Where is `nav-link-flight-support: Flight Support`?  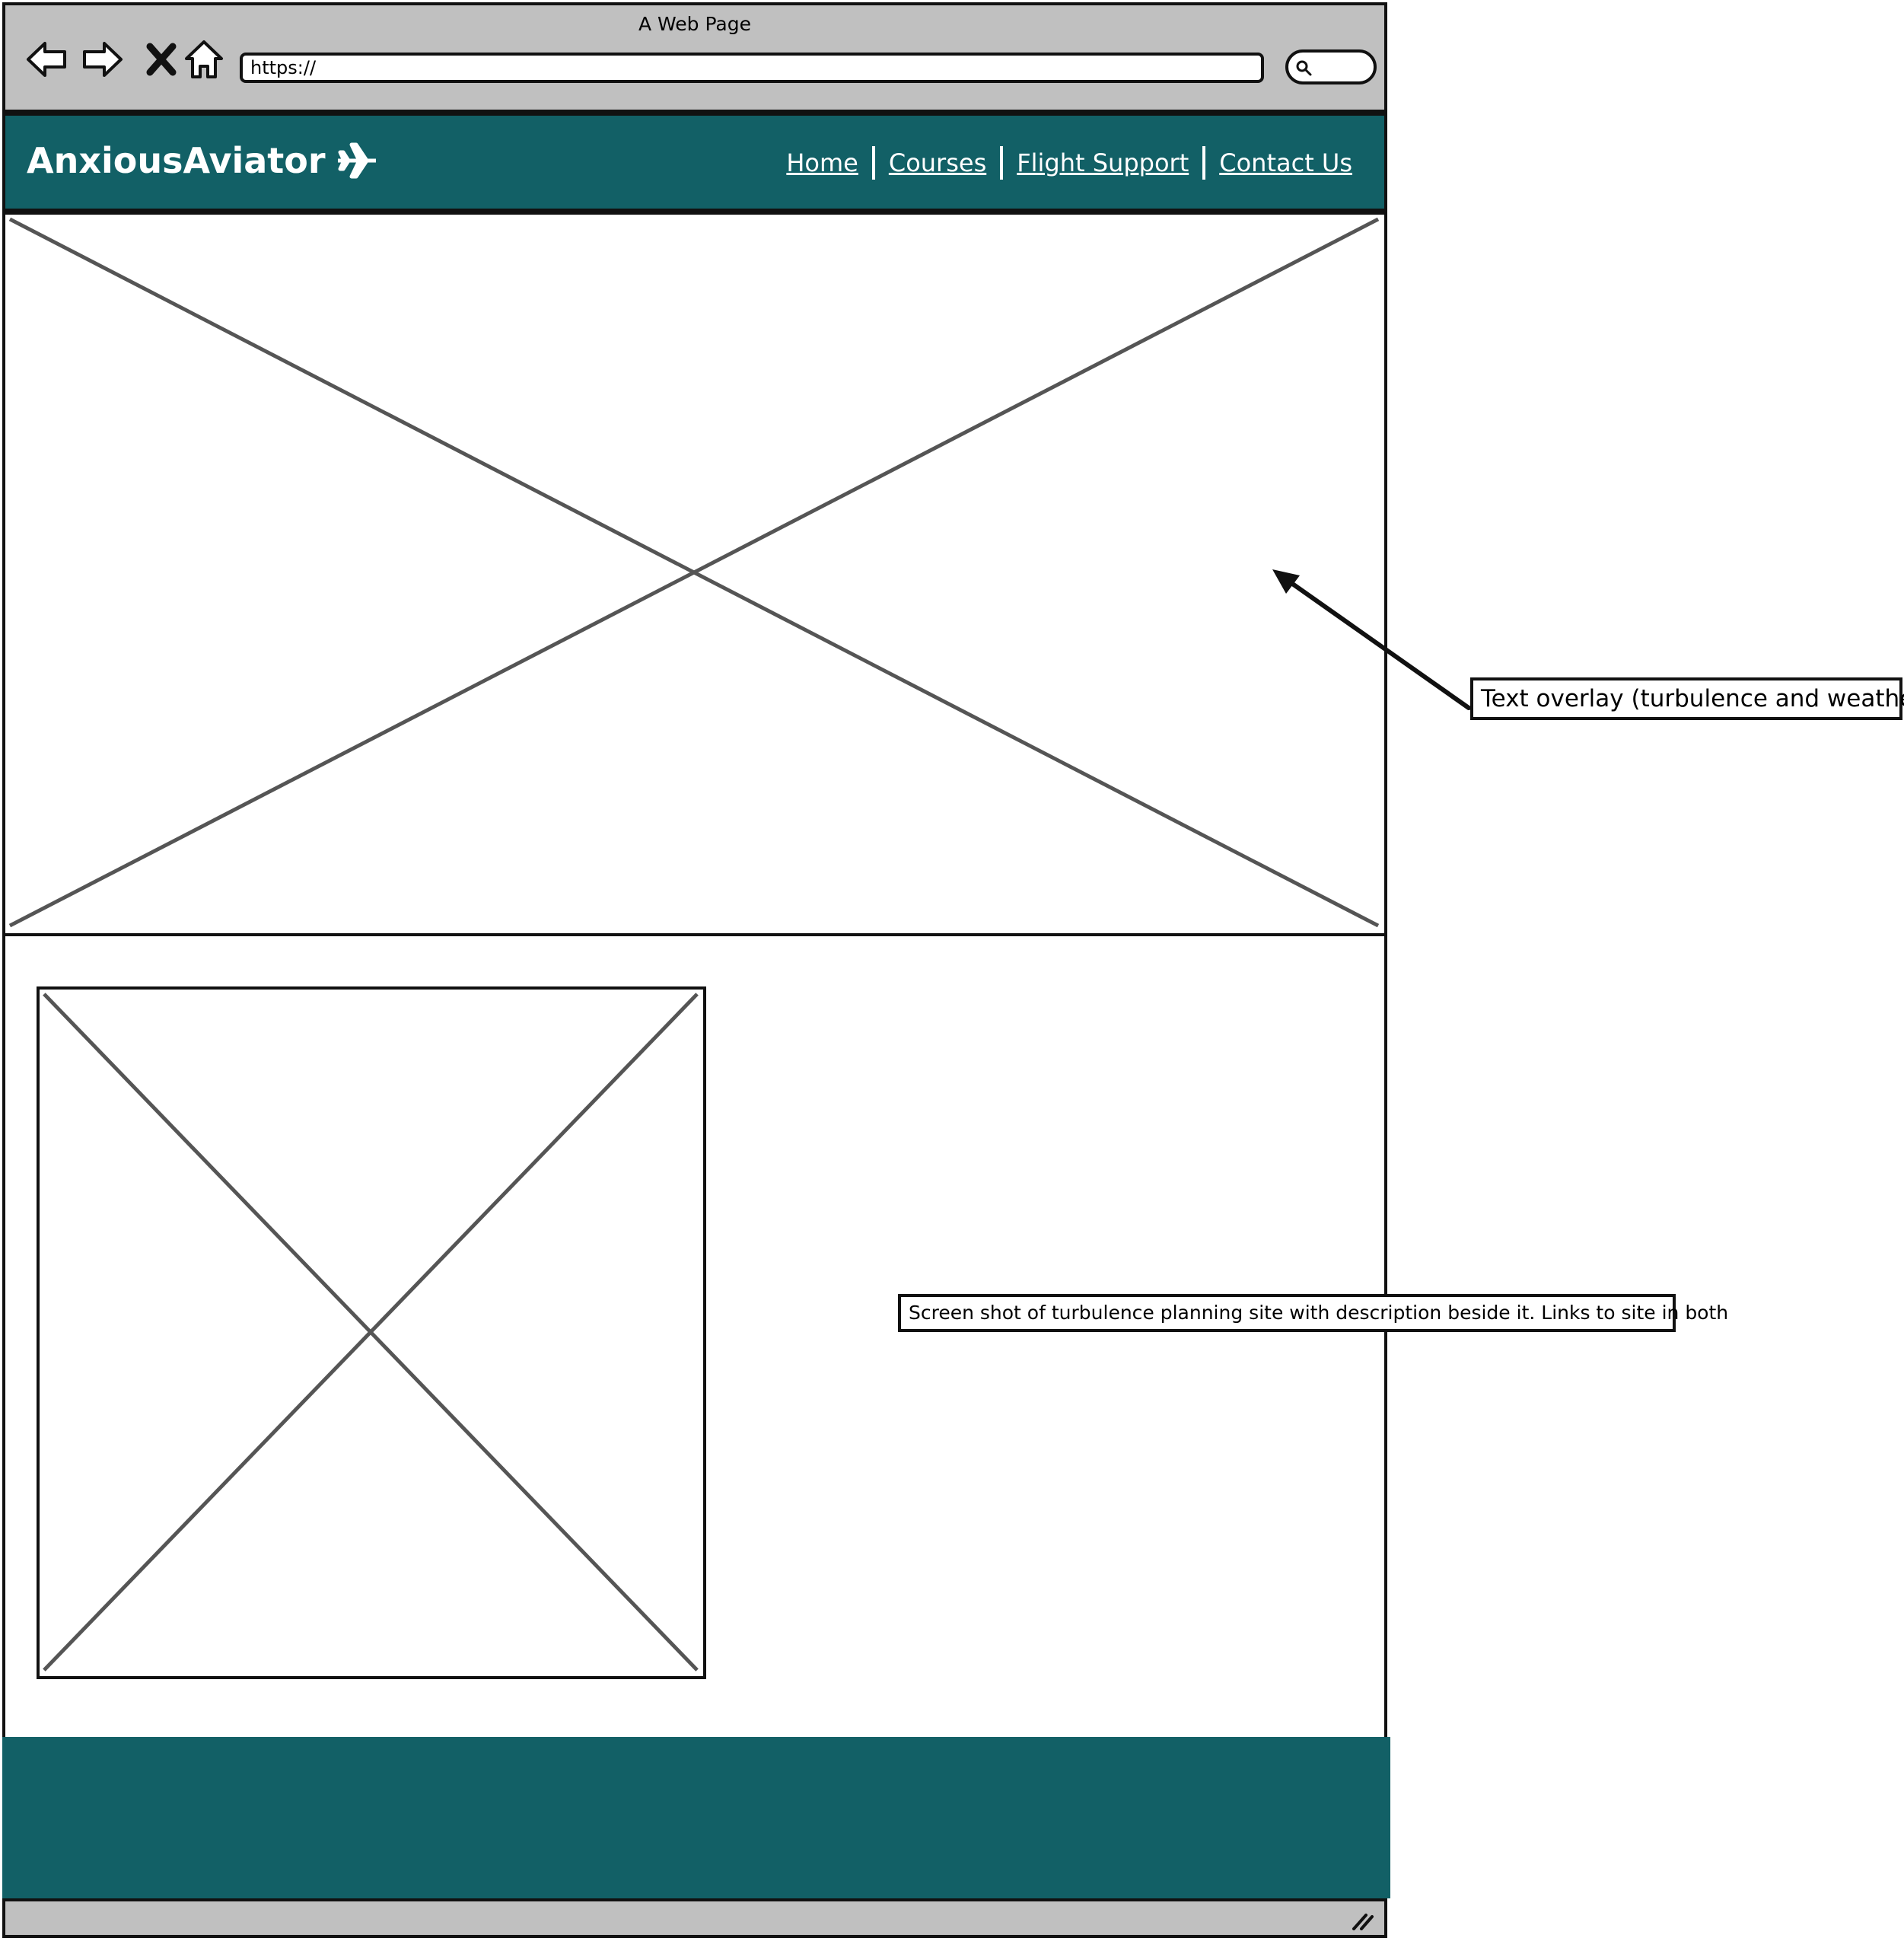
nav-link-flight-support: Flight Support is located at coordinates (1102, 162).